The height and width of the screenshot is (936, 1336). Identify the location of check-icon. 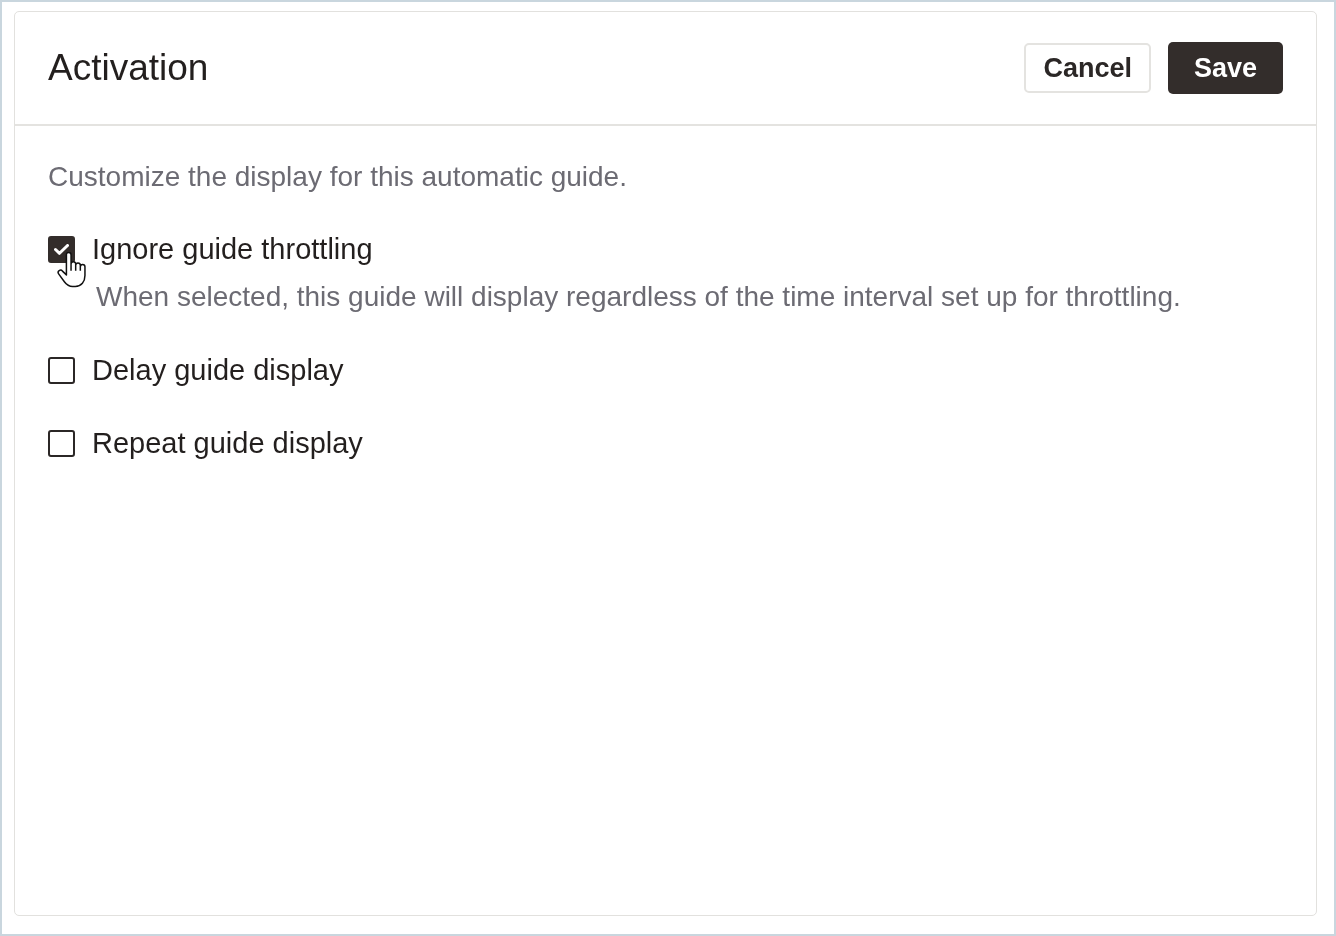
(61, 249).